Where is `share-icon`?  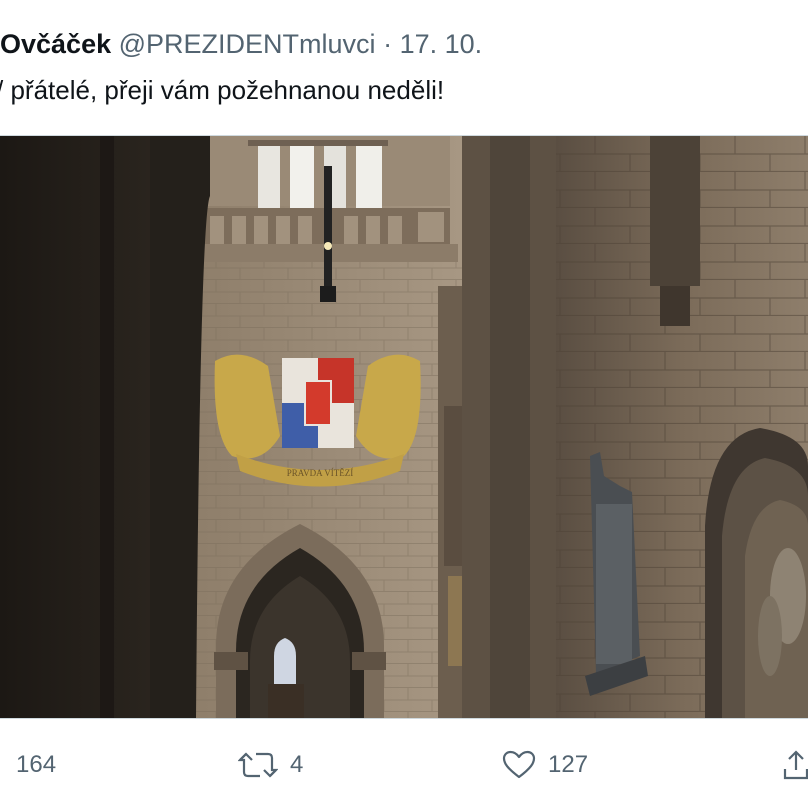
share-icon is located at coordinates (795, 765).